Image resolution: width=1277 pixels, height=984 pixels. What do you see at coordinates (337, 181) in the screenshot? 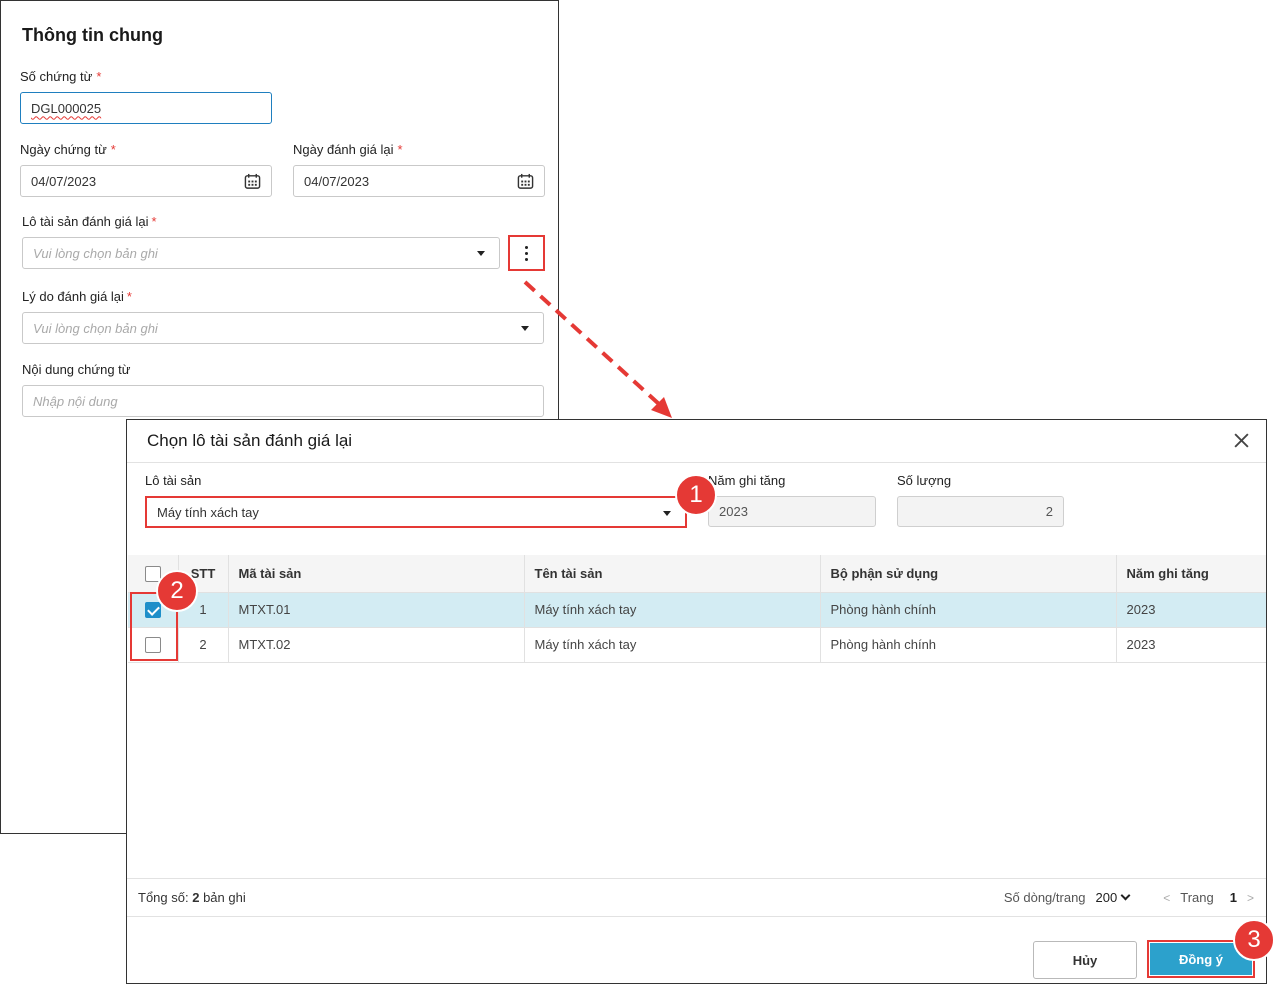
I see `revaluation-date-value: 04/07/2023` at bounding box center [337, 181].